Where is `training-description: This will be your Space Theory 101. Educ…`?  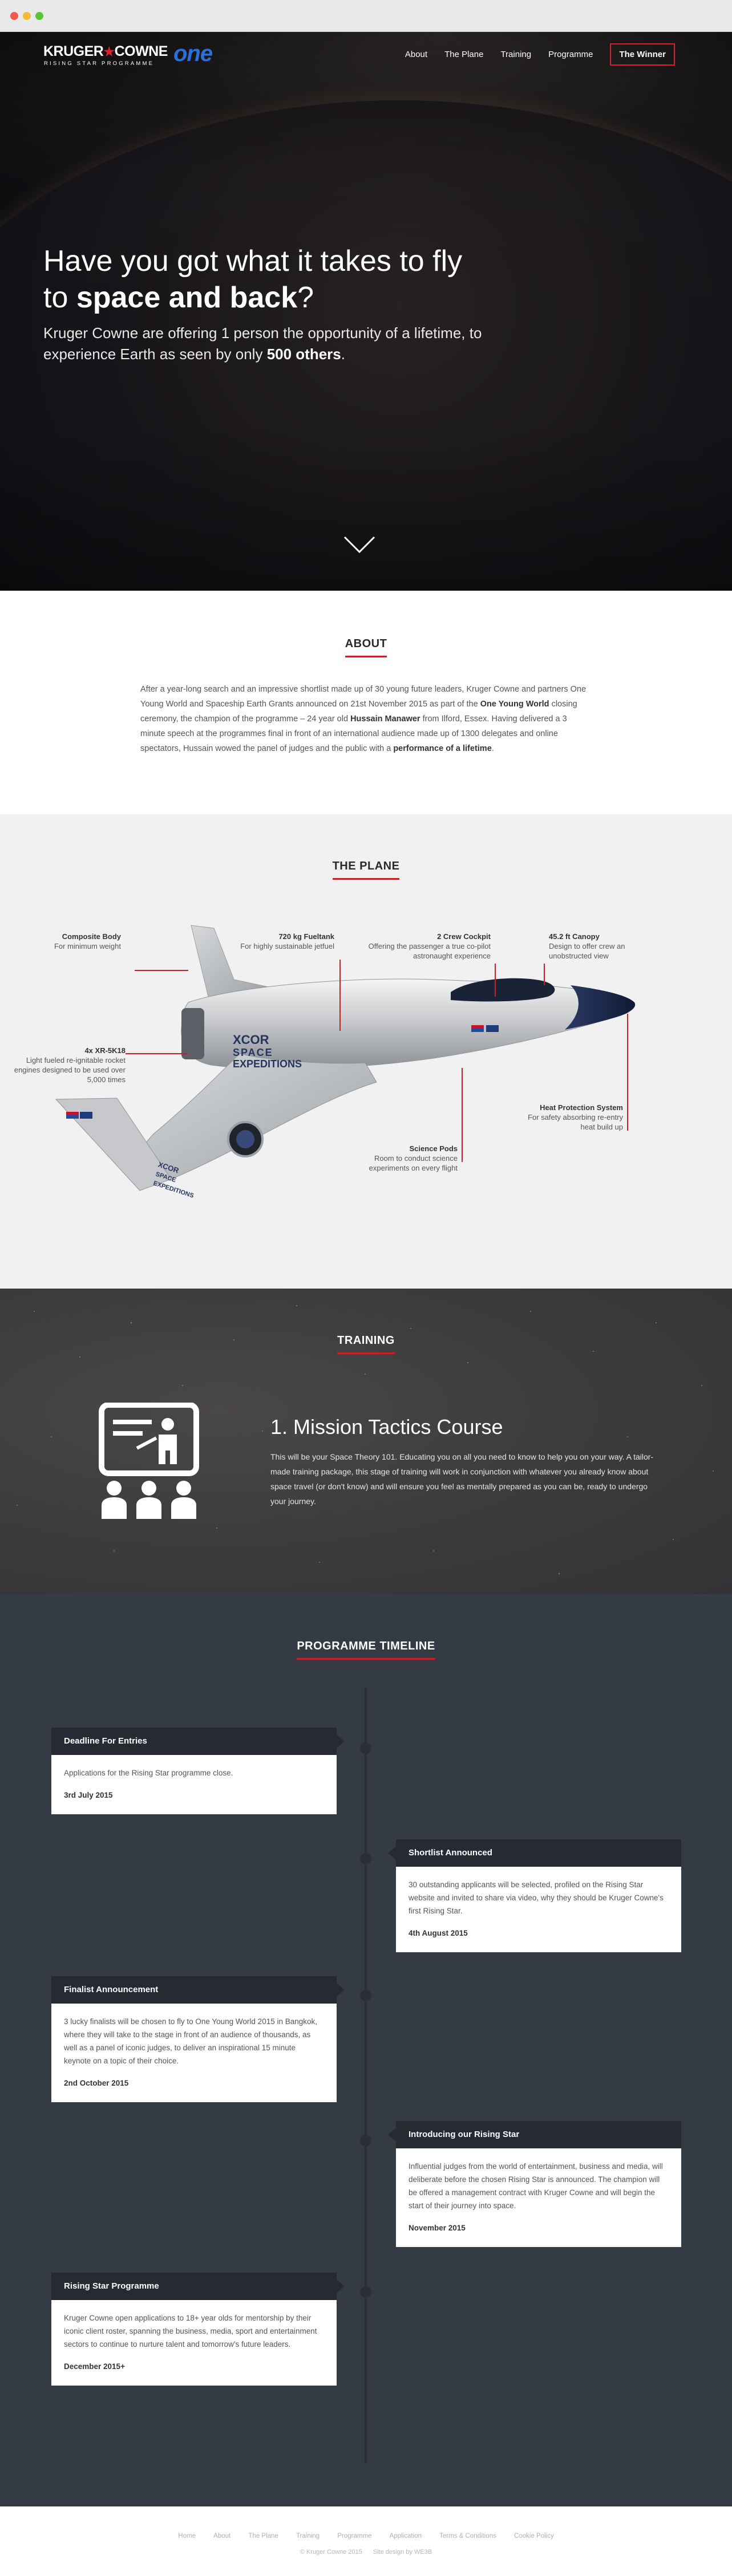
training-description: This will be your Space Theory 101. Educ… is located at coordinates (462, 1479).